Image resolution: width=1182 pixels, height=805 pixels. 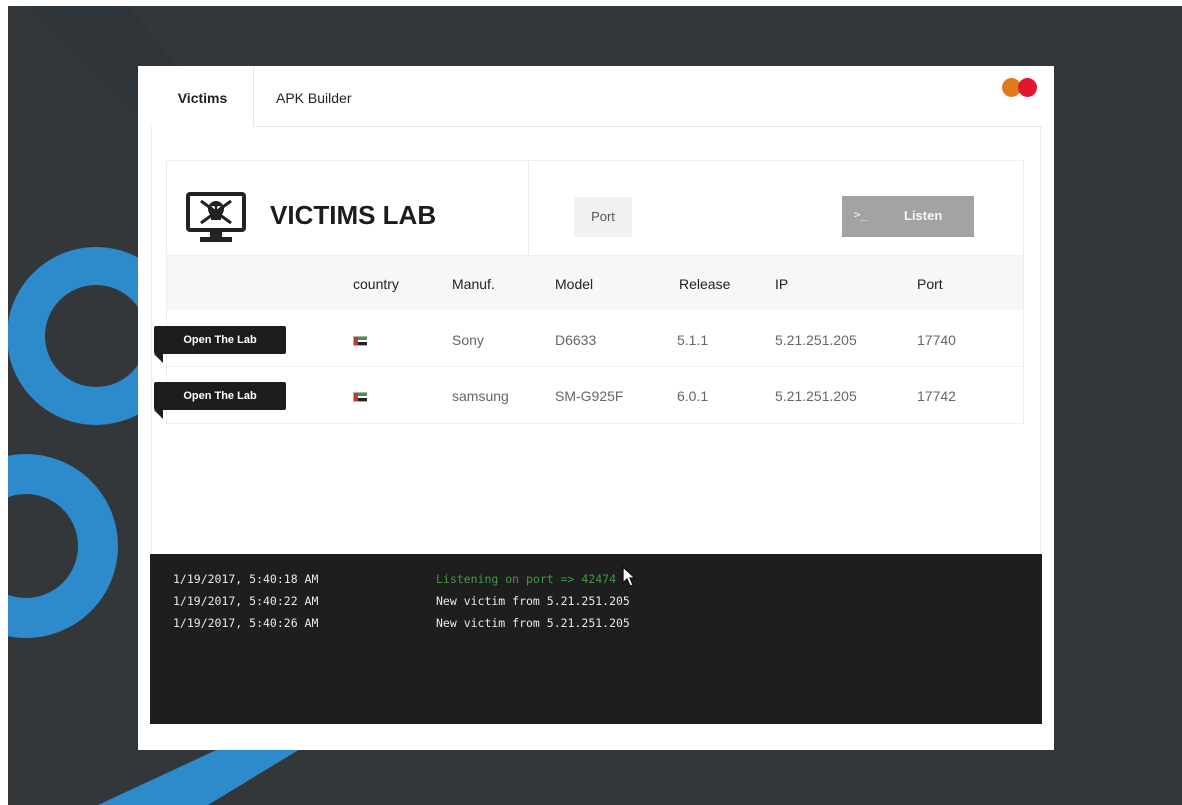 I want to click on cell-model: D6633, so click(x=576, y=340).